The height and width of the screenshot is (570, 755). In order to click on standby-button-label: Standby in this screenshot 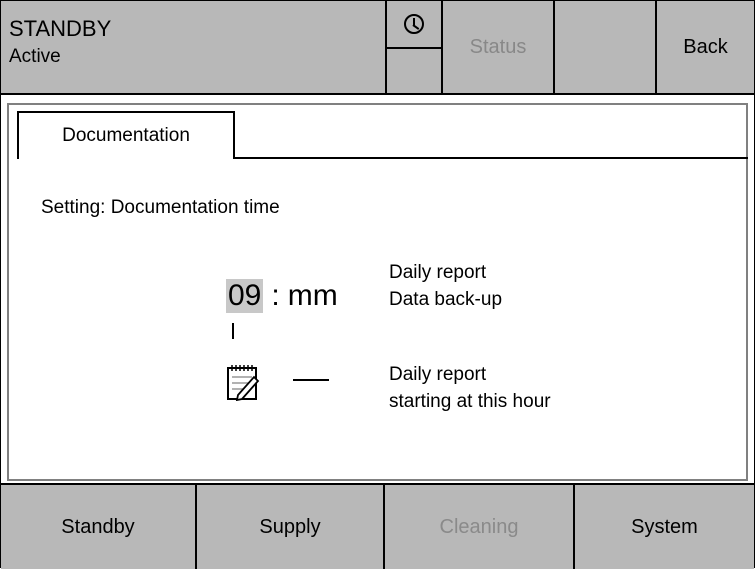, I will do `click(98, 526)`.